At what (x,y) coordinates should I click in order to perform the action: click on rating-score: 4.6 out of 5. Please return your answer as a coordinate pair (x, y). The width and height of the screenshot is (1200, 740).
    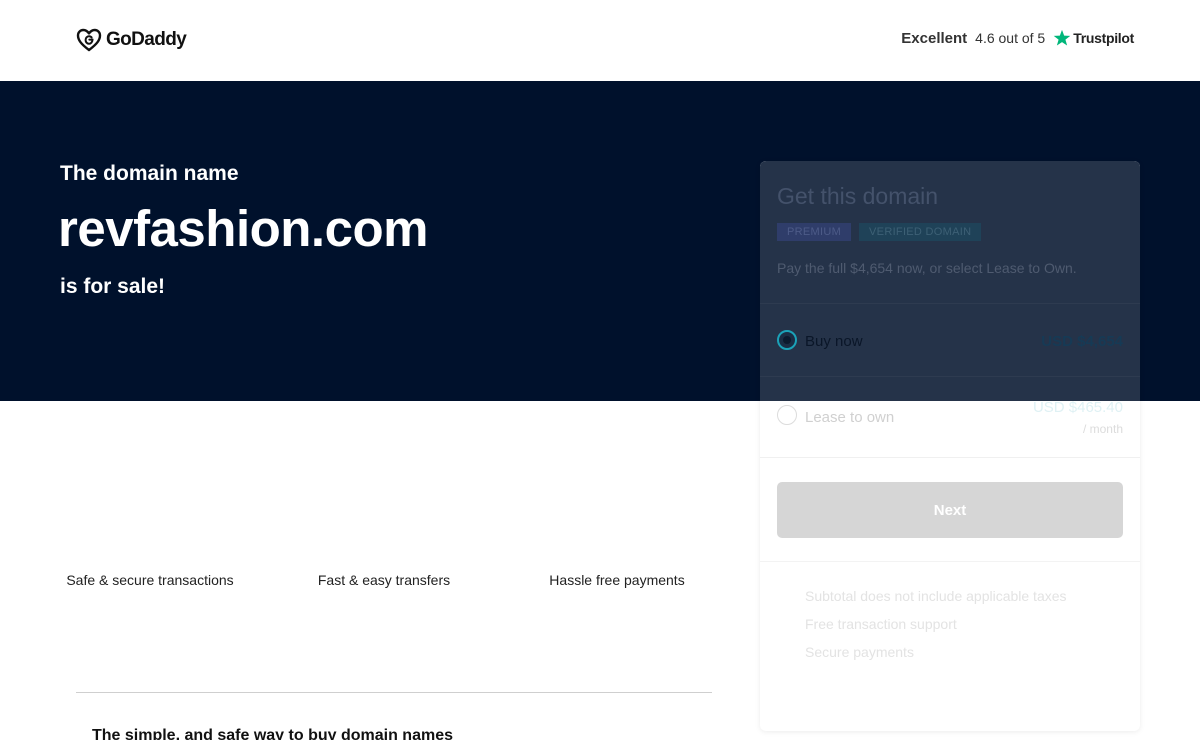
    Looking at the image, I should click on (1010, 38).